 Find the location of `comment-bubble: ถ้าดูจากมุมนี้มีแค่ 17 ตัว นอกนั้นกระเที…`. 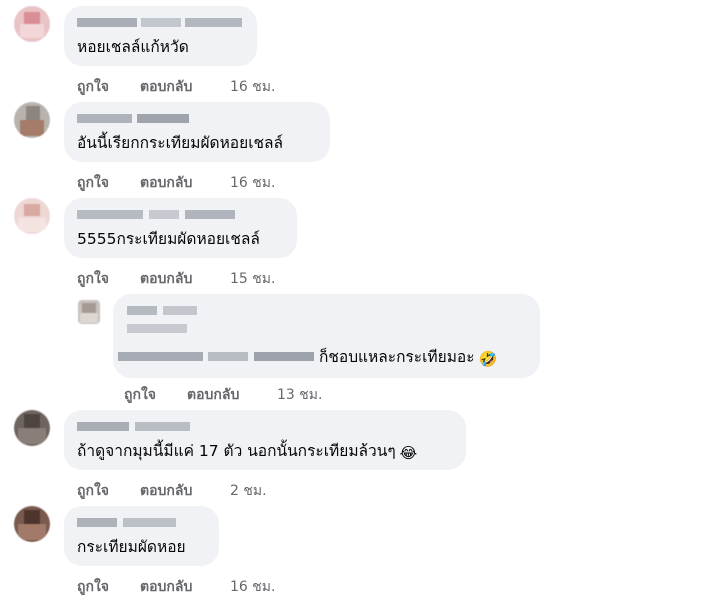

comment-bubble: ถ้าดูจากมุมนี้มีแค่ 17 ตัว นอกนั้นกระเที… is located at coordinates (265, 440).